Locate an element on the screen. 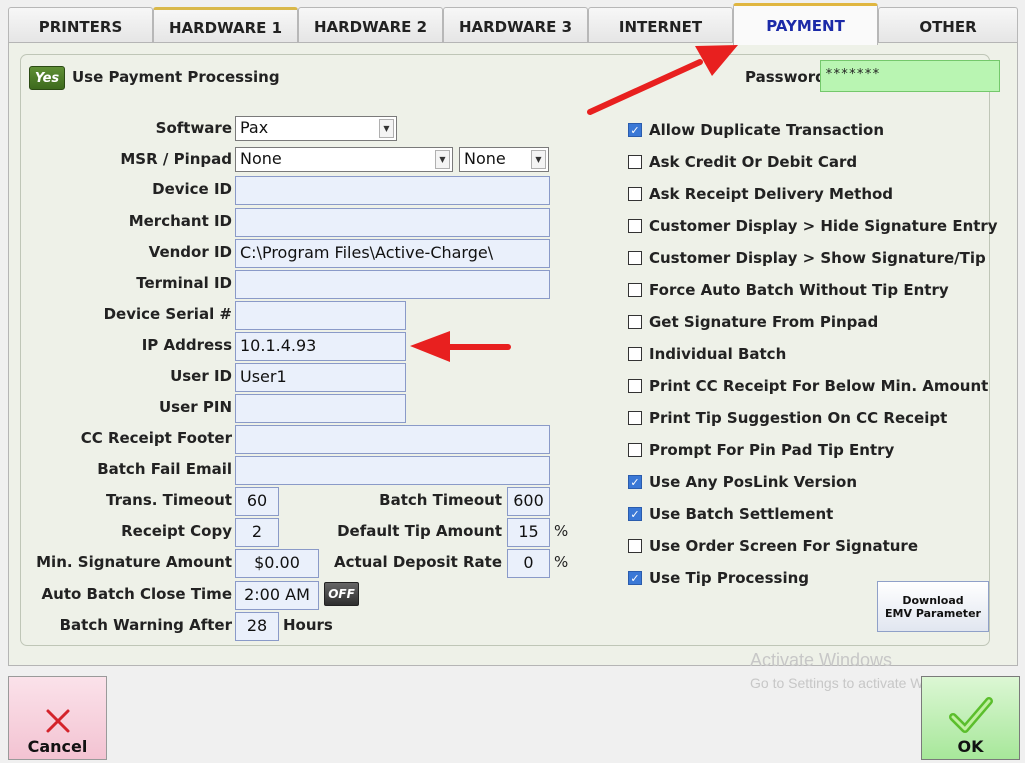 The width and height of the screenshot is (1025, 763). batch-fail-email-label: Batch Fail Email is located at coordinates (164, 469).